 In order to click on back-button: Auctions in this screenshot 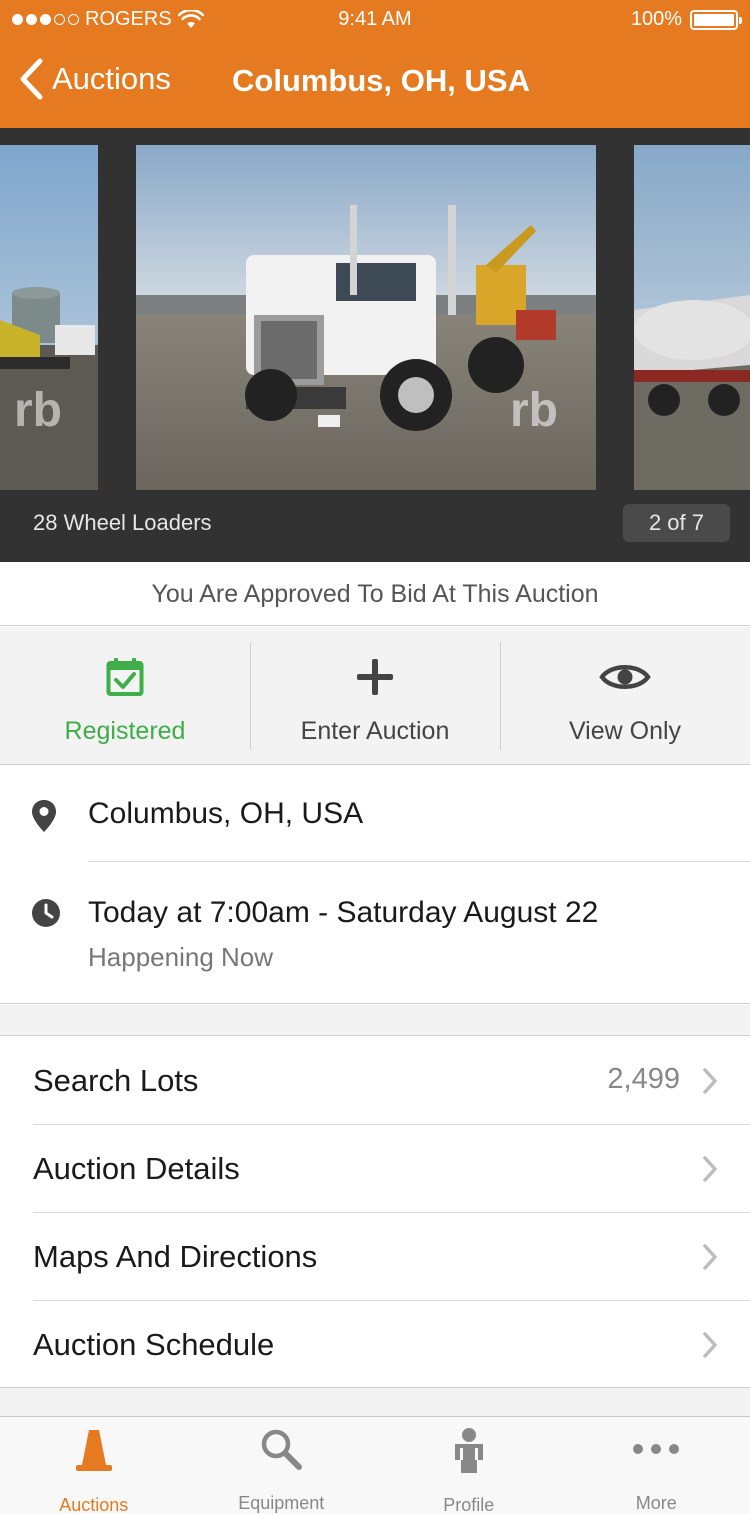, I will do `click(94, 79)`.